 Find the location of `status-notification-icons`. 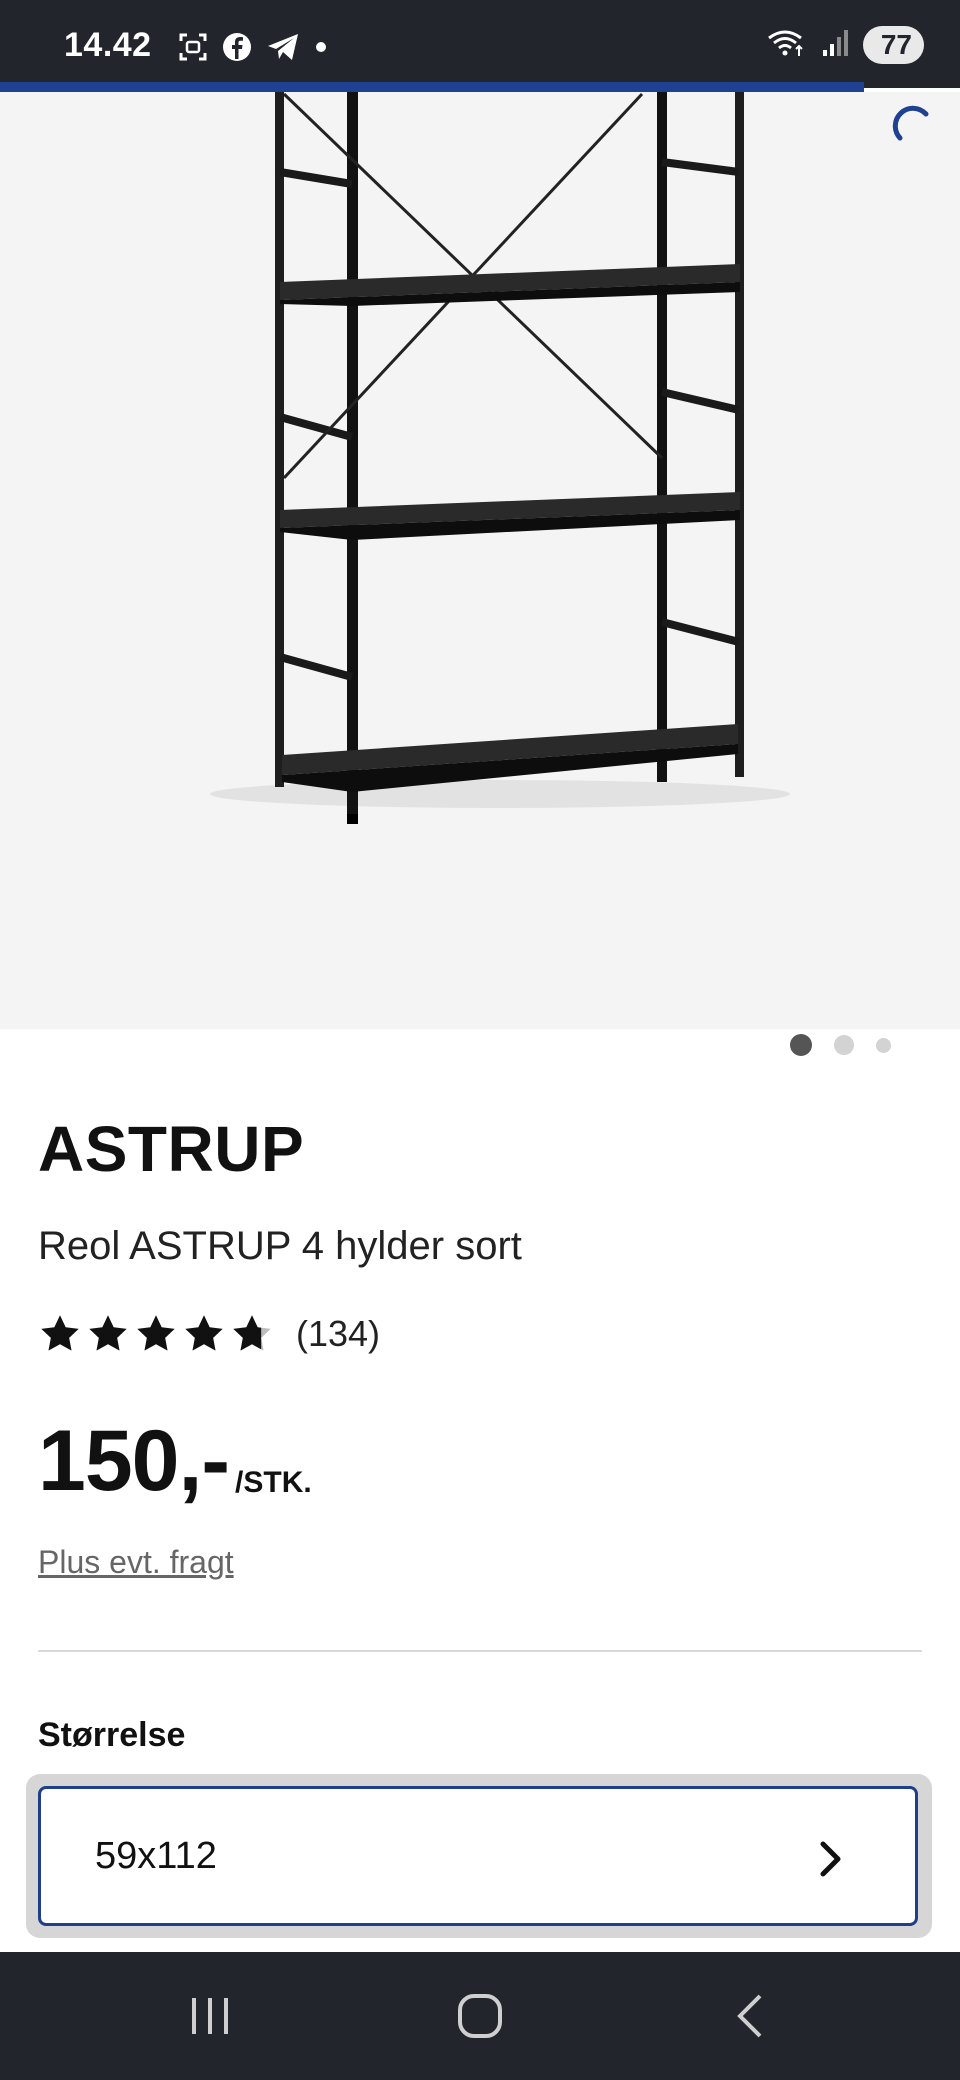

status-notification-icons is located at coordinates (253, 49).